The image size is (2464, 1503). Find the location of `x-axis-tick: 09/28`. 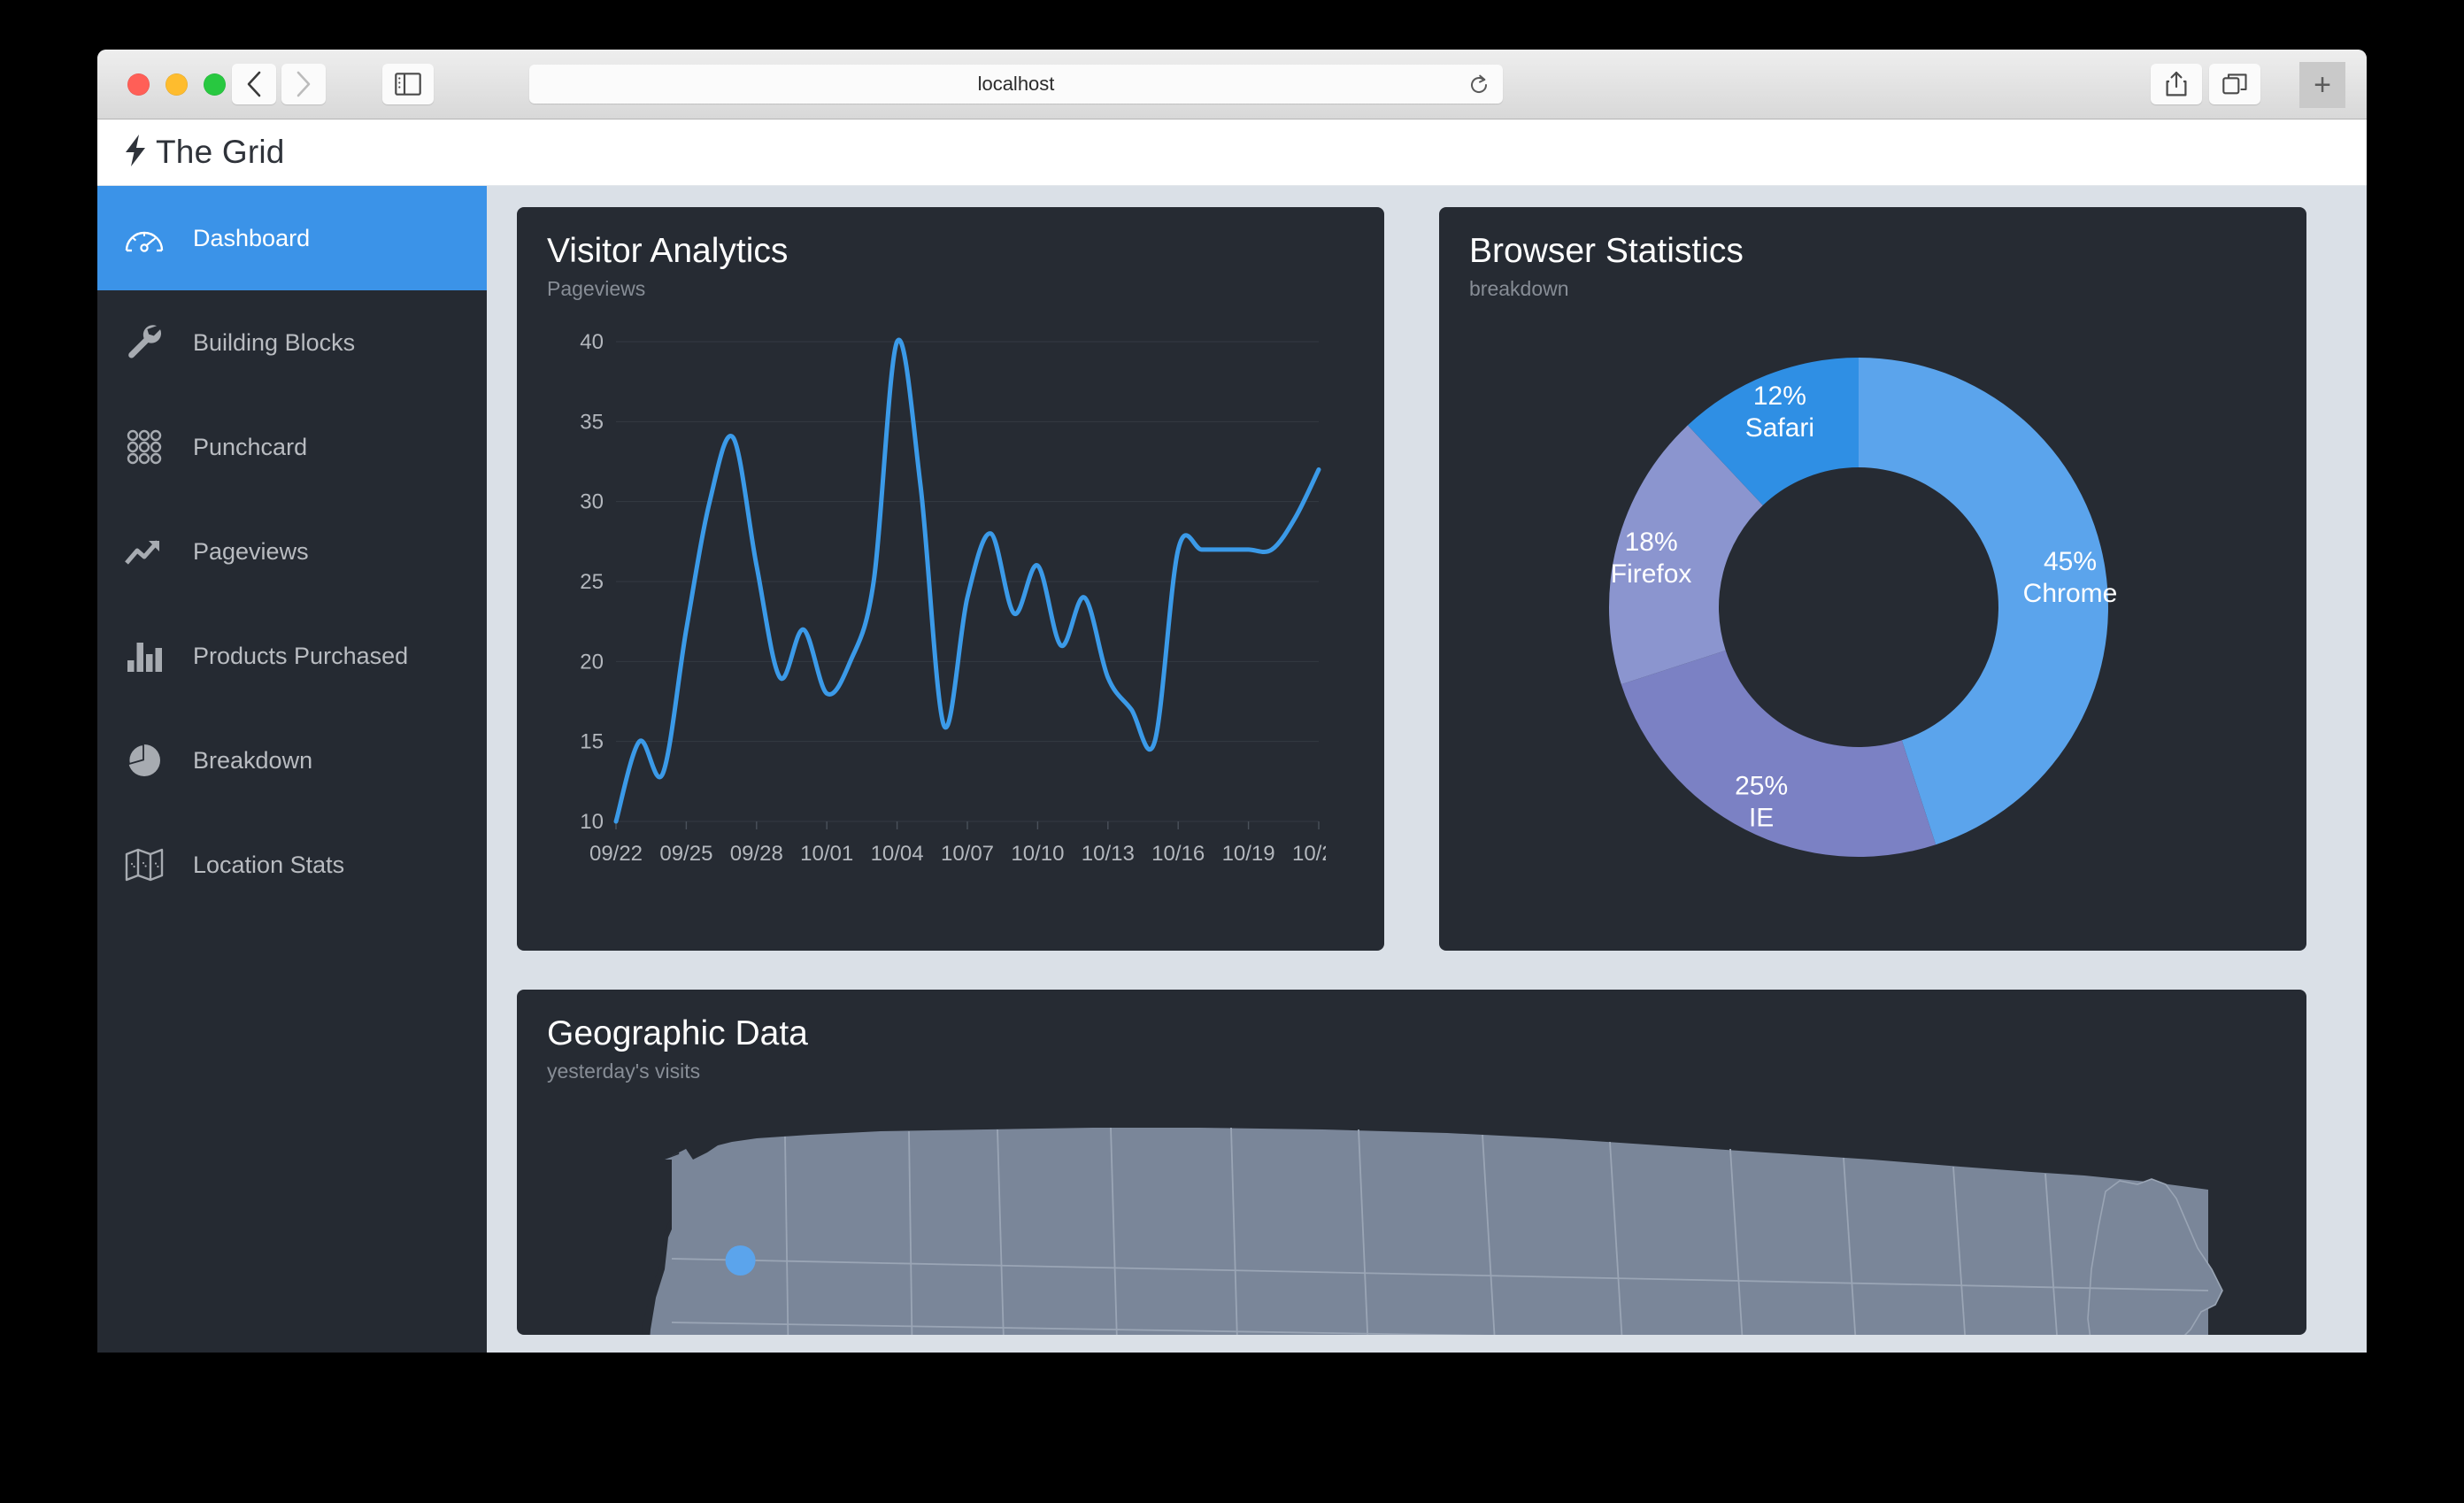

x-axis-tick: 09/28 is located at coordinates (757, 854).